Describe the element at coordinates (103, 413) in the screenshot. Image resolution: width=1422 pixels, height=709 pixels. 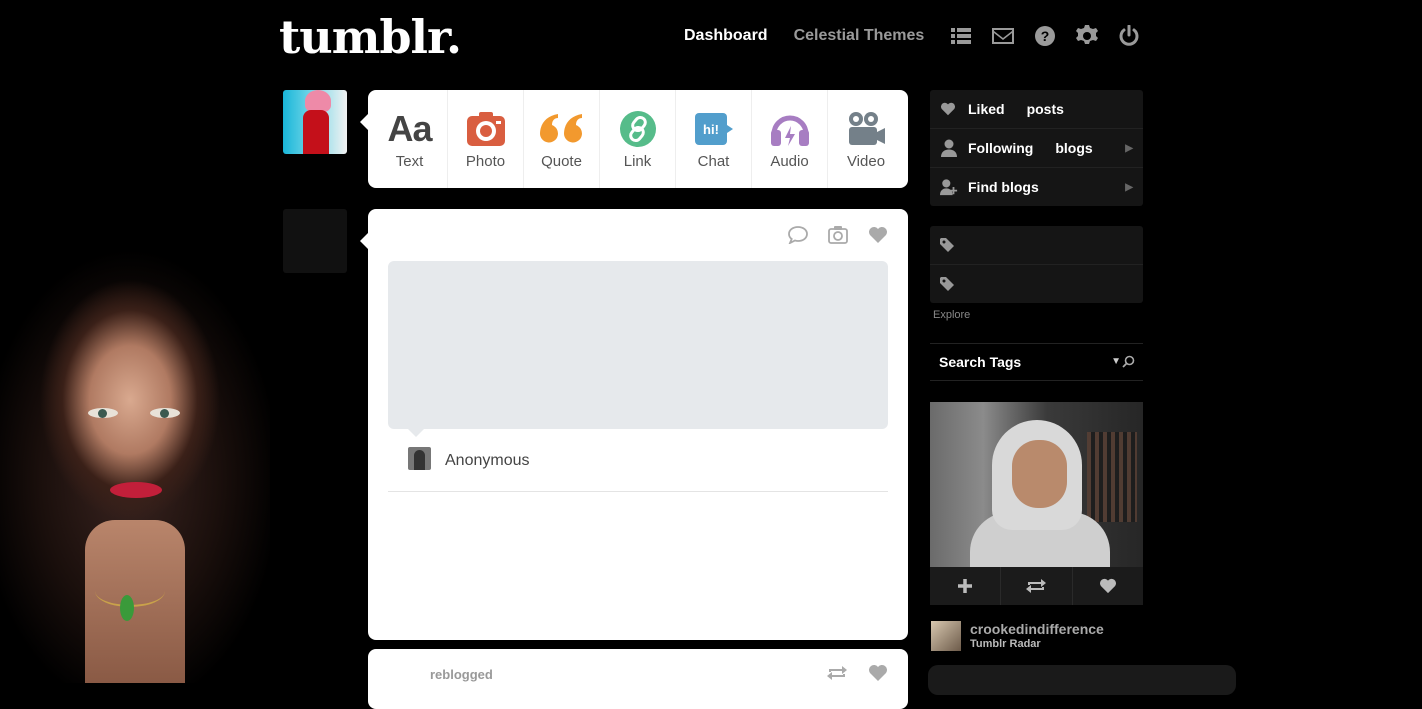
I see `portrait-eye-left` at that location.